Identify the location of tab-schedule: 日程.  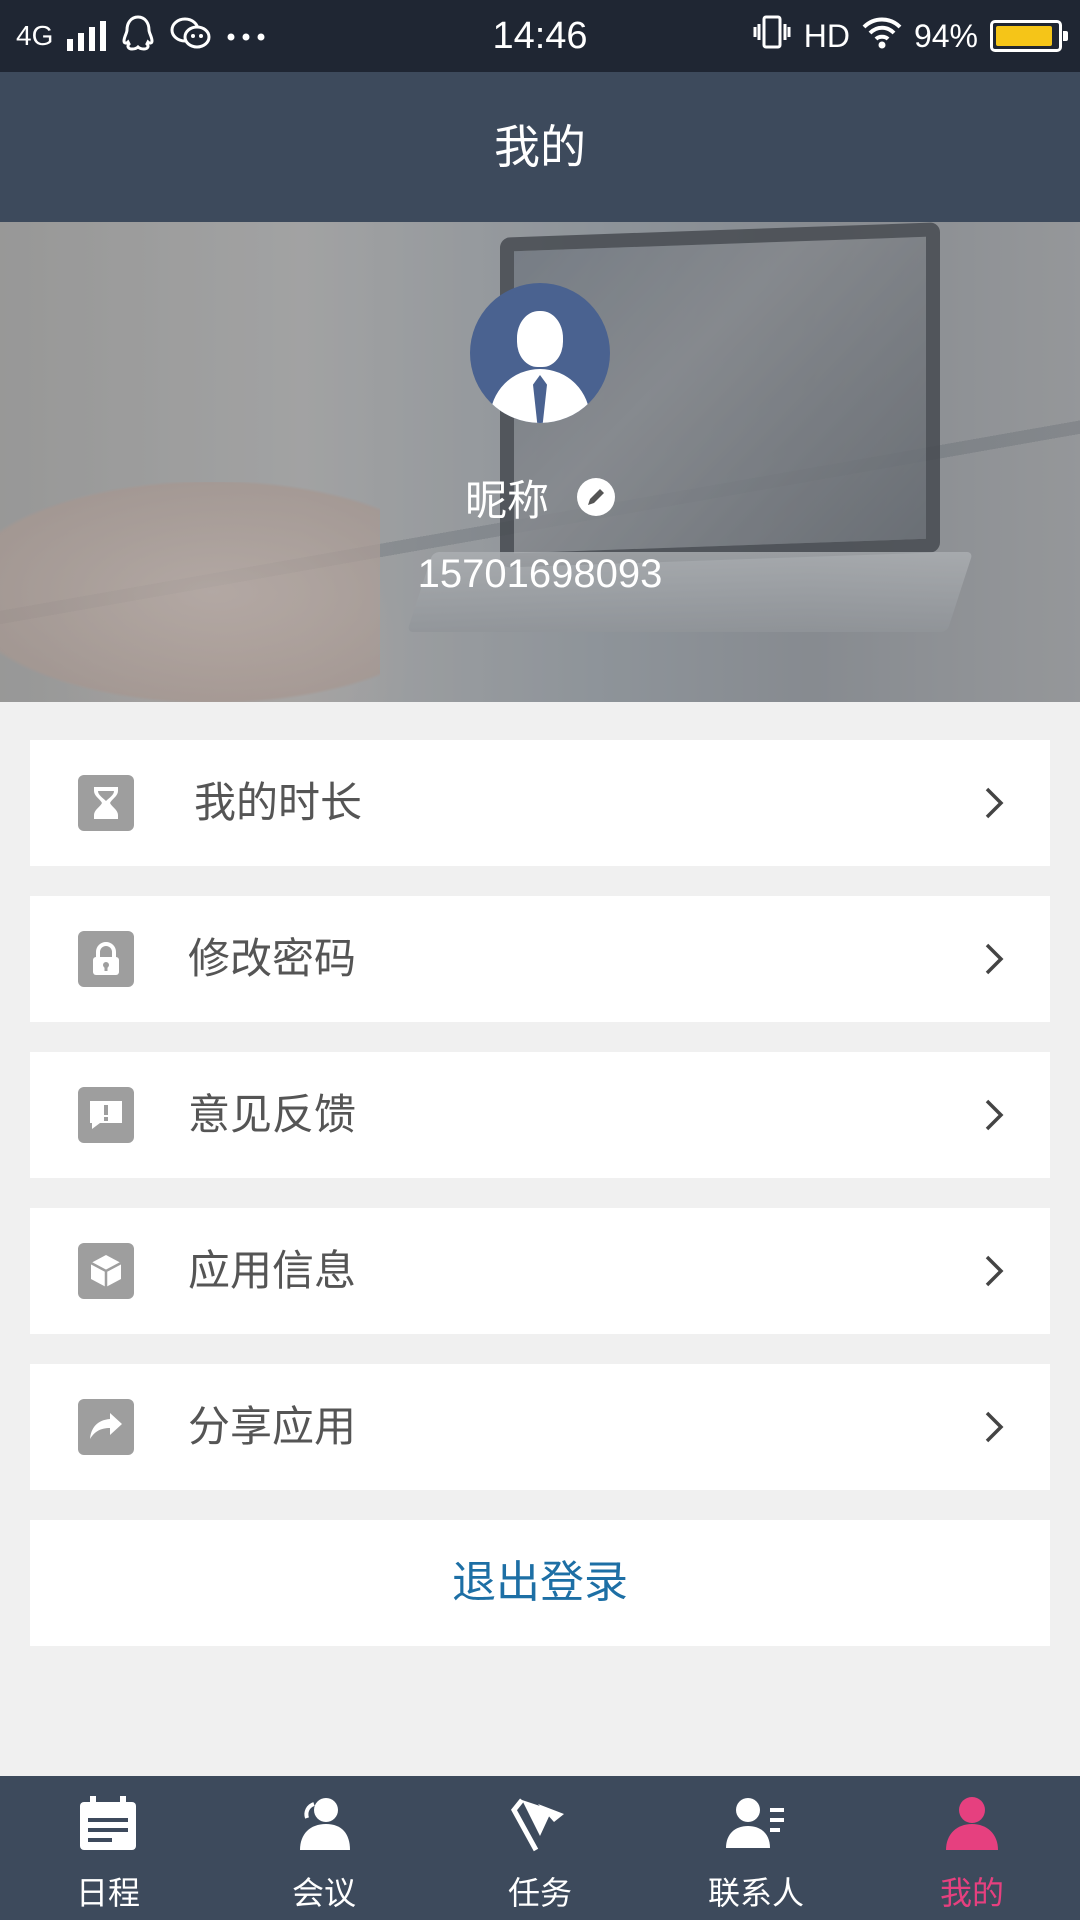
(108, 1848).